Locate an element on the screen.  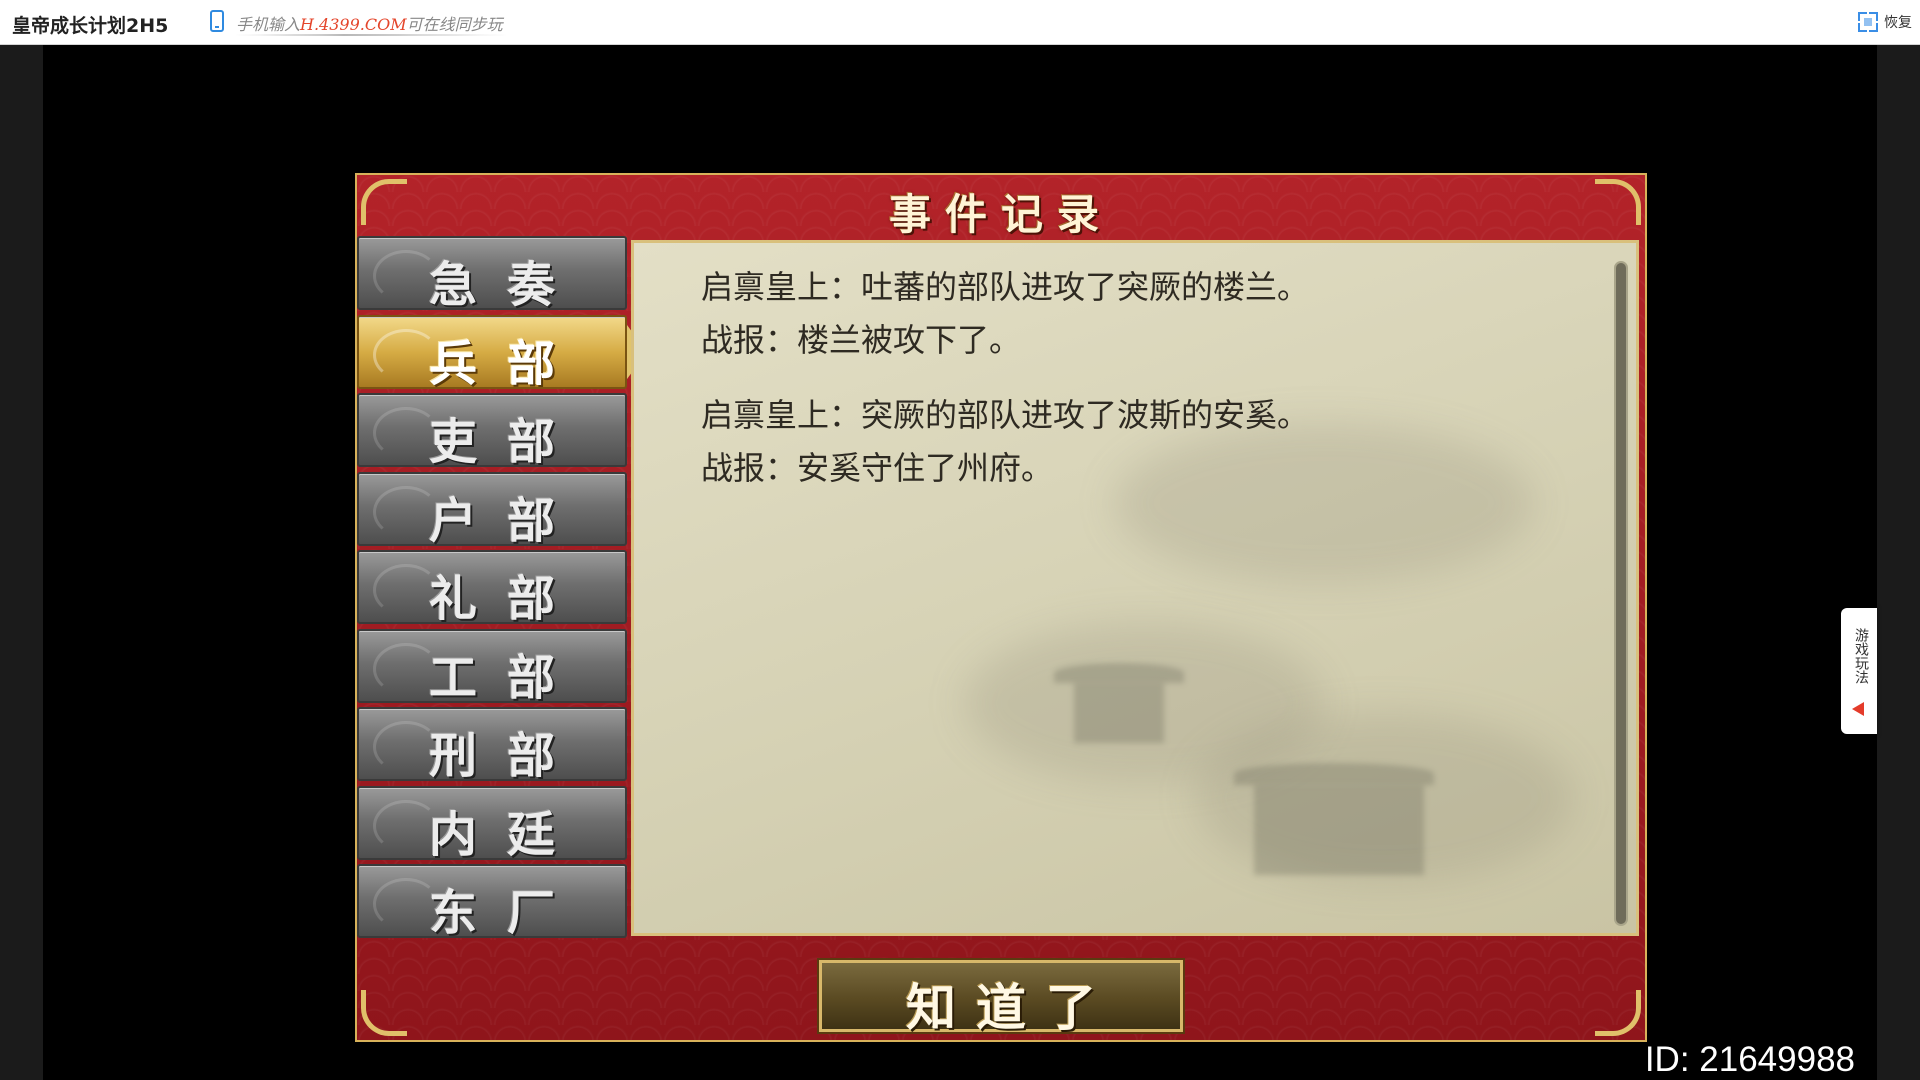
confirm-label: 知道了 is located at coordinates (1011, 1007).